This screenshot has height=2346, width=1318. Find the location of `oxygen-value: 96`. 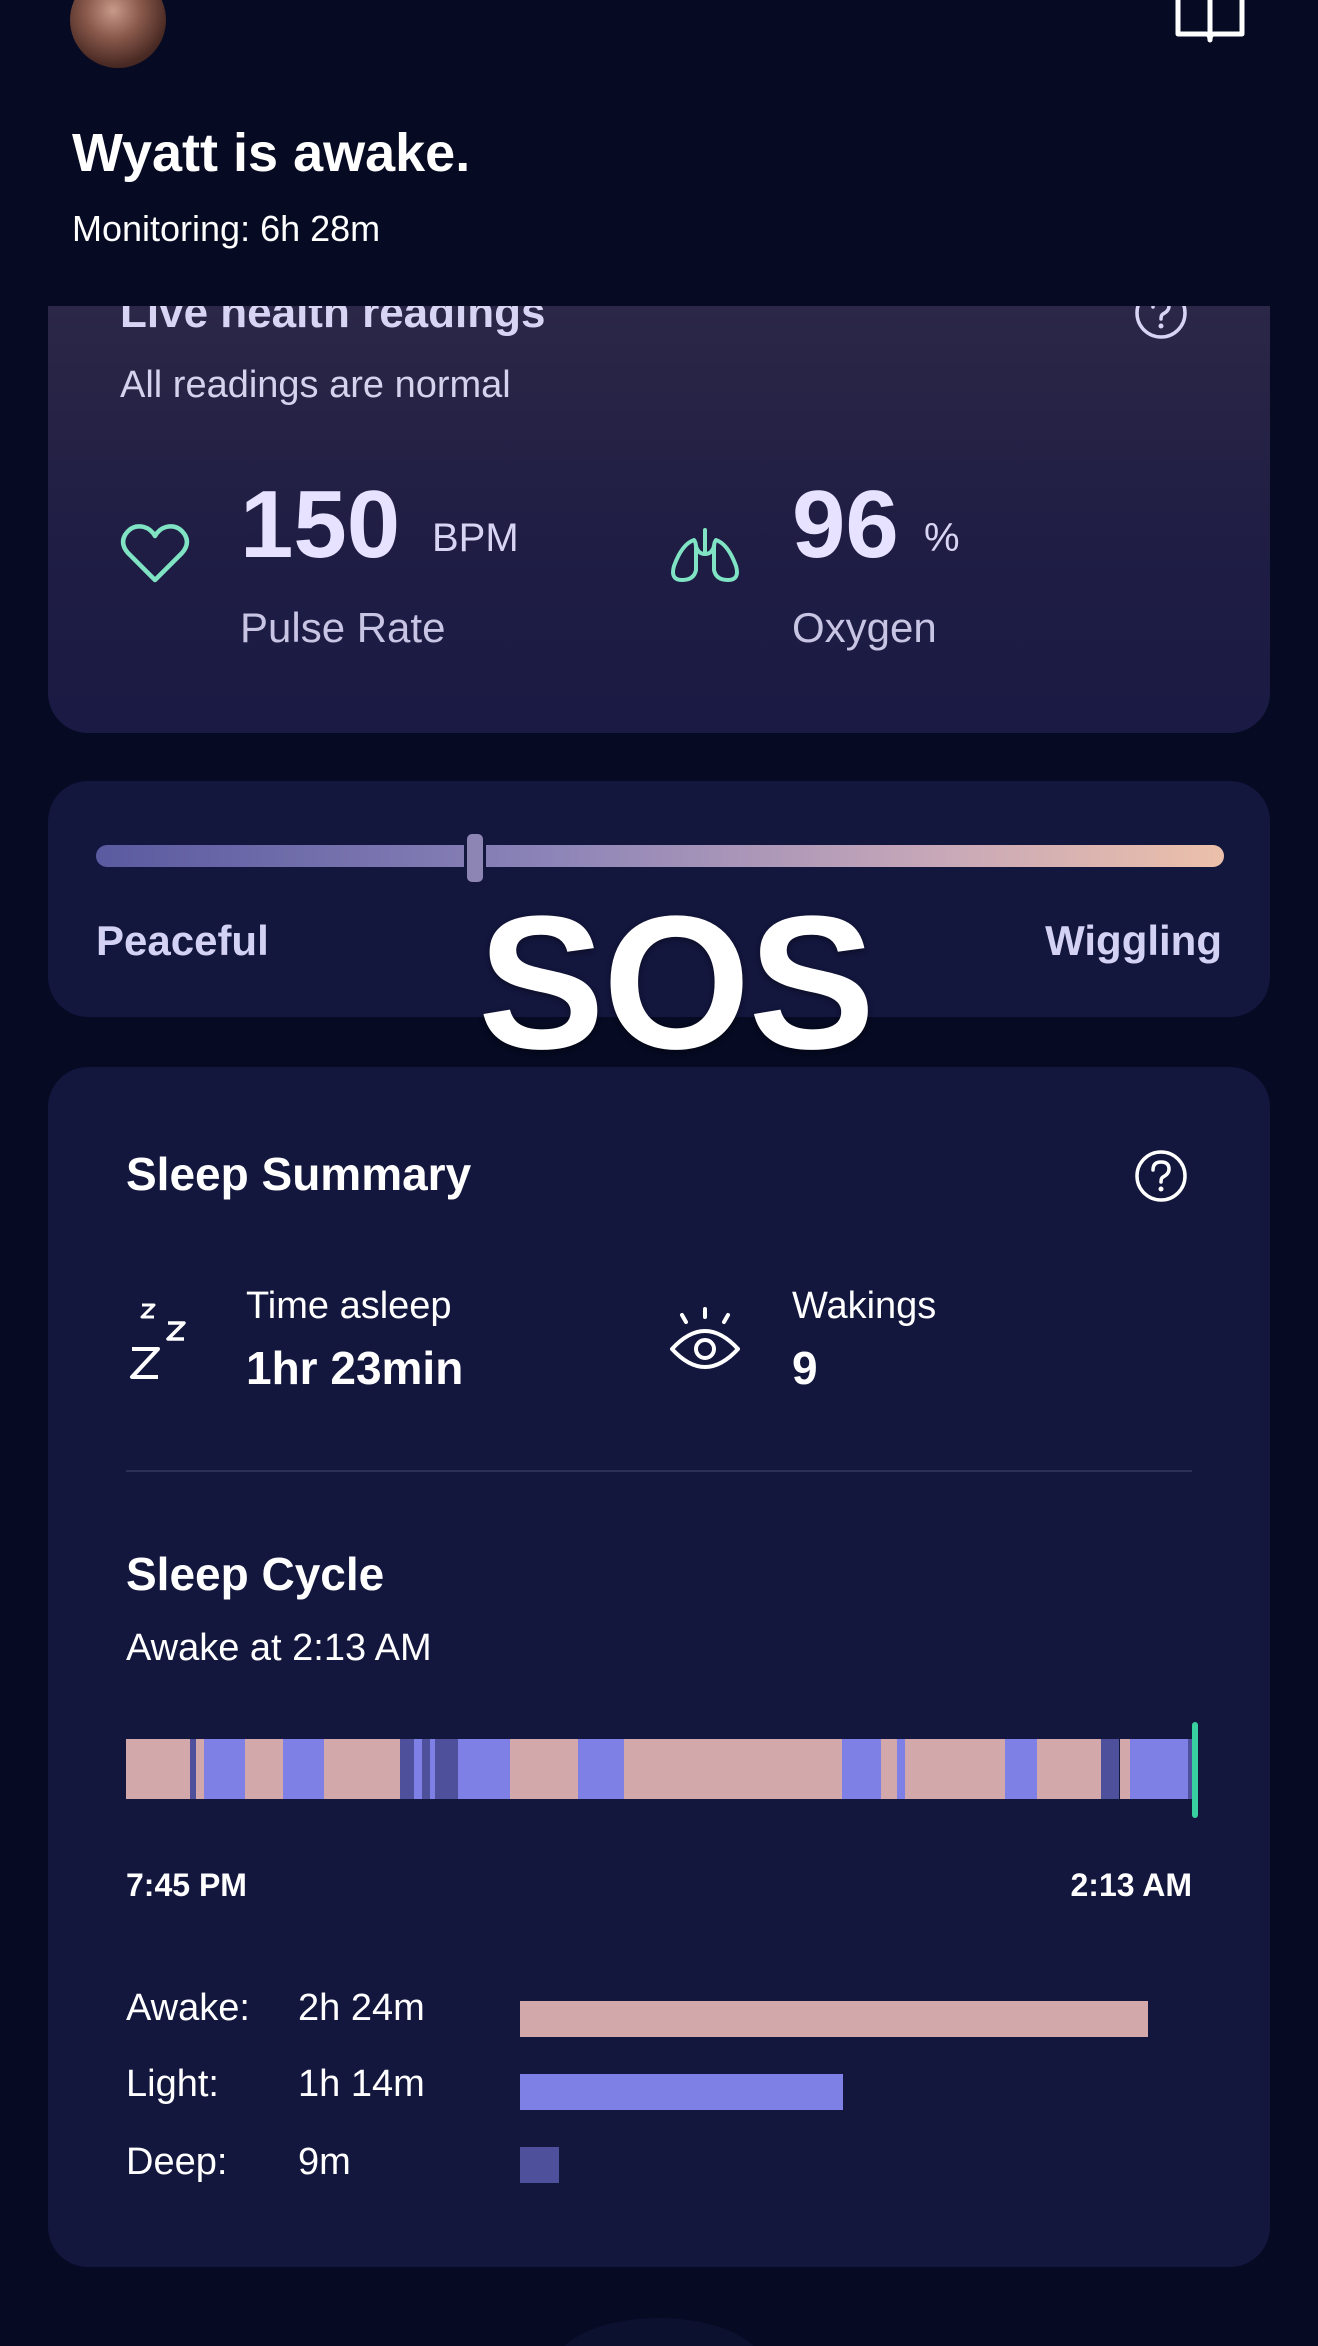

oxygen-value: 96 is located at coordinates (845, 524).